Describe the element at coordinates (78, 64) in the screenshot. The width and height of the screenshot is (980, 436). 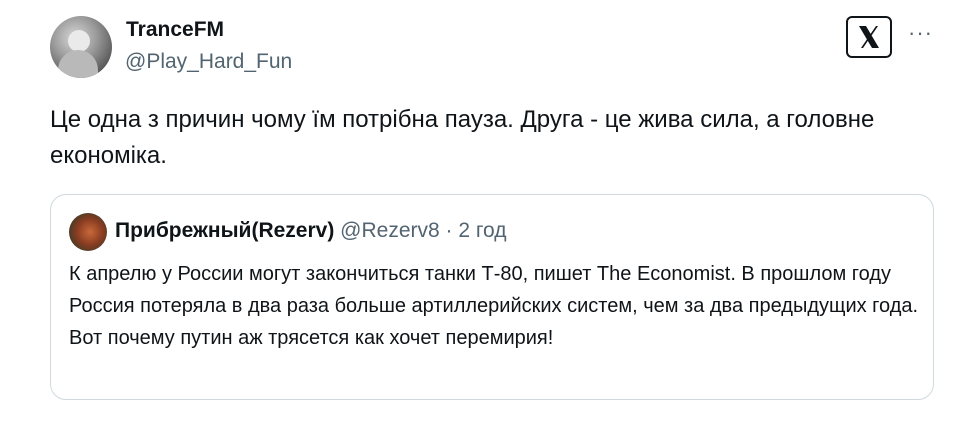
I see `avatar-body-shape` at that location.